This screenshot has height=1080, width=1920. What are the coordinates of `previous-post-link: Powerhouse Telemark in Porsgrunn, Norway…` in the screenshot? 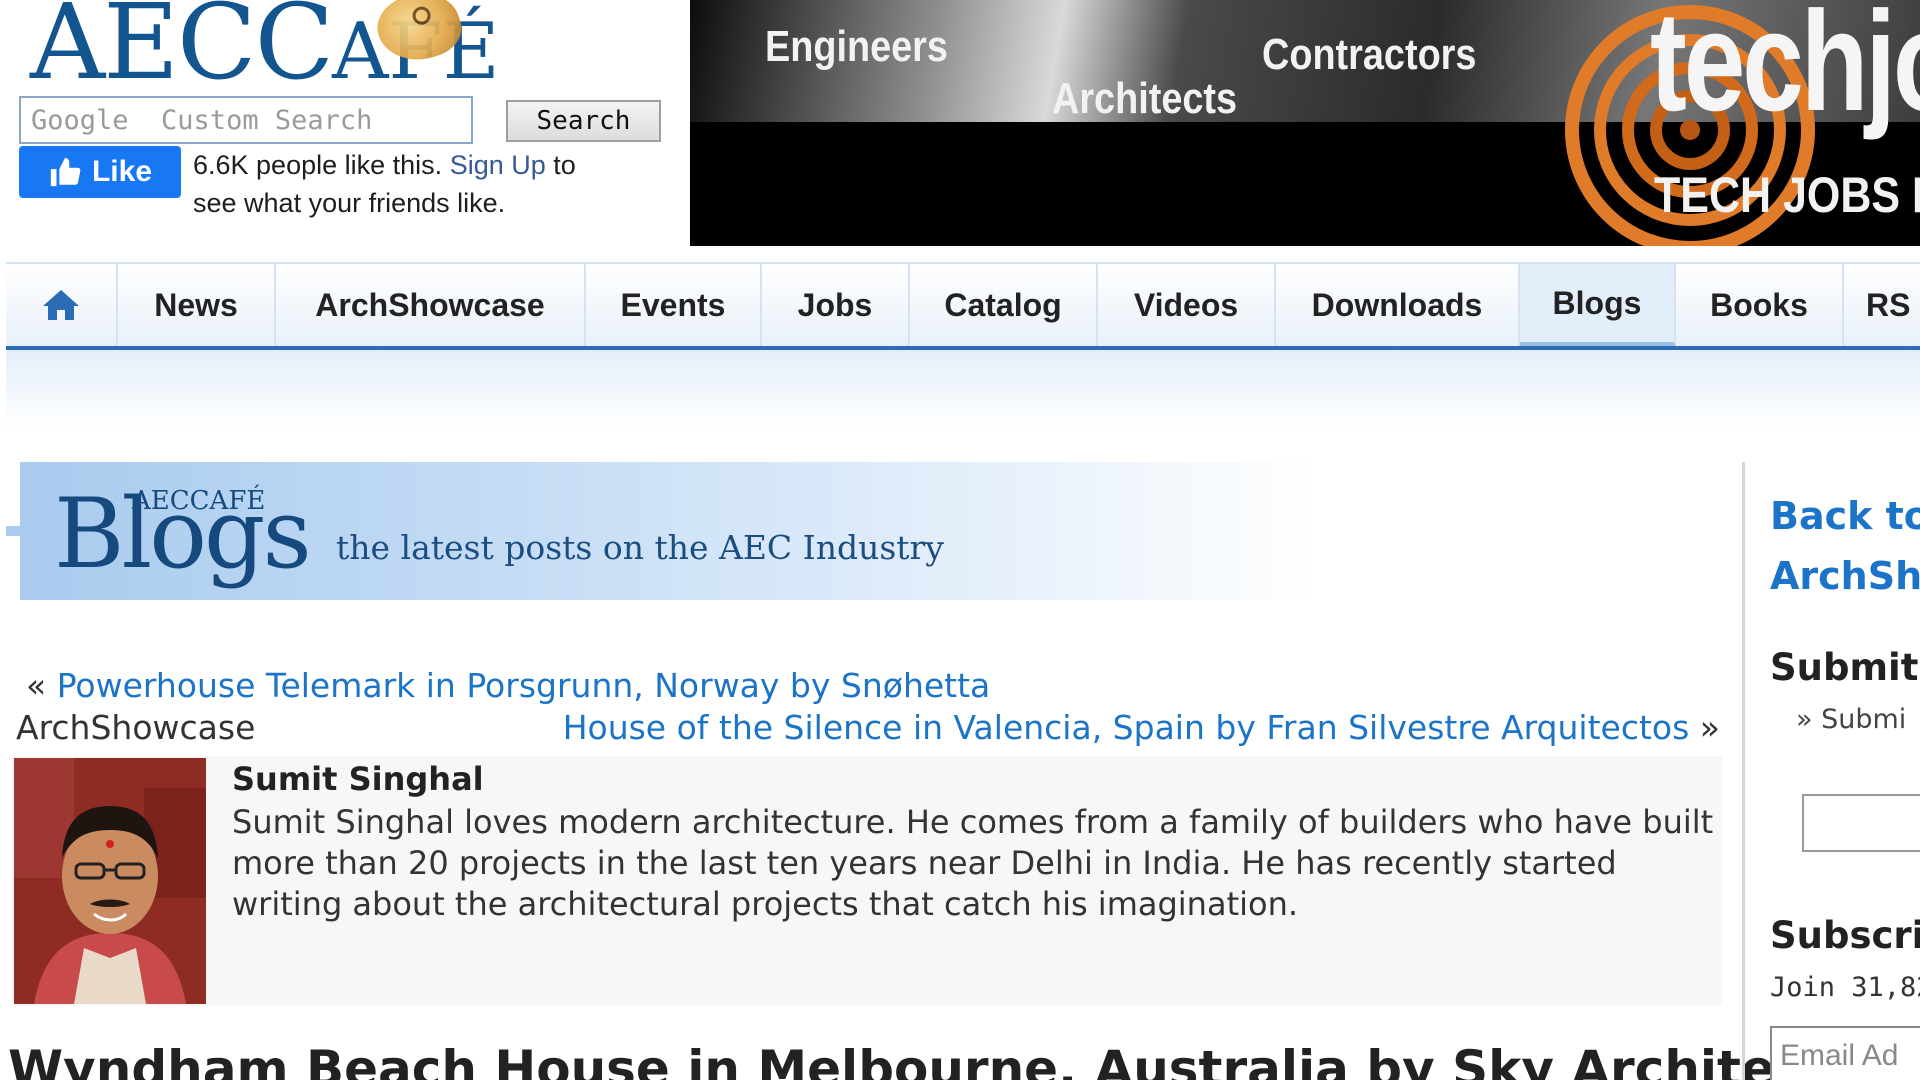 It's located at (524, 685).